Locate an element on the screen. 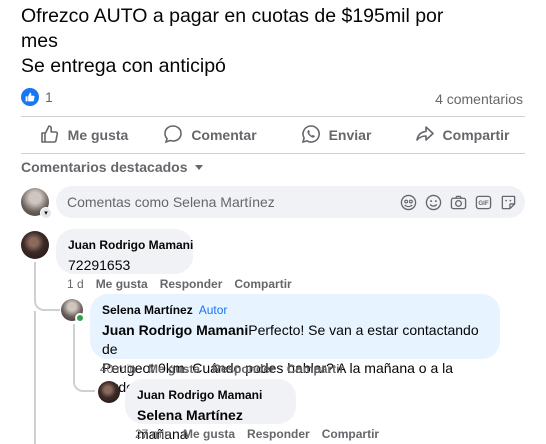  comment-count-link: 4 comentarios is located at coordinates (479, 99).